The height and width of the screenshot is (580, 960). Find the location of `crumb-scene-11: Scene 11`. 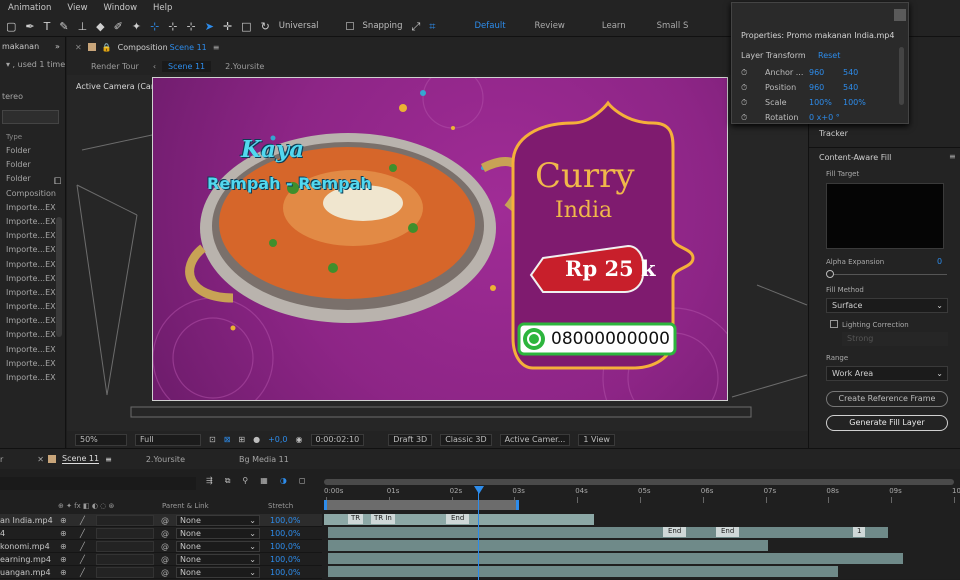

crumb-scene-11: Scene 11 is located at coordinates (187, 66).